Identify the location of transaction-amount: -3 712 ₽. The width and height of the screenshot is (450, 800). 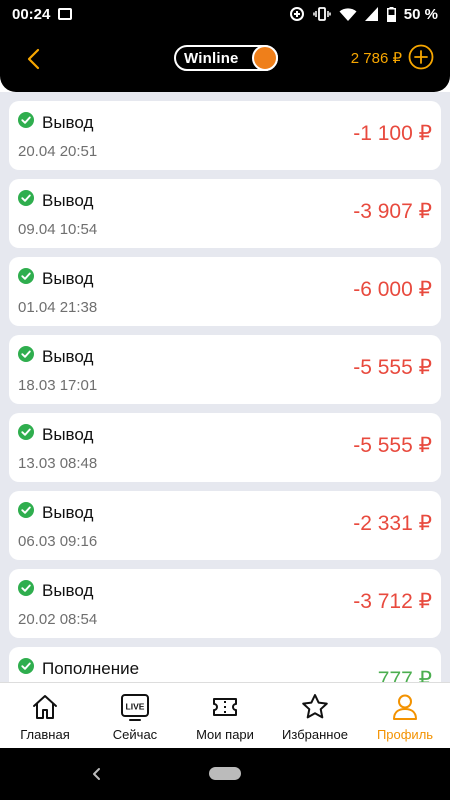
(392, 601).